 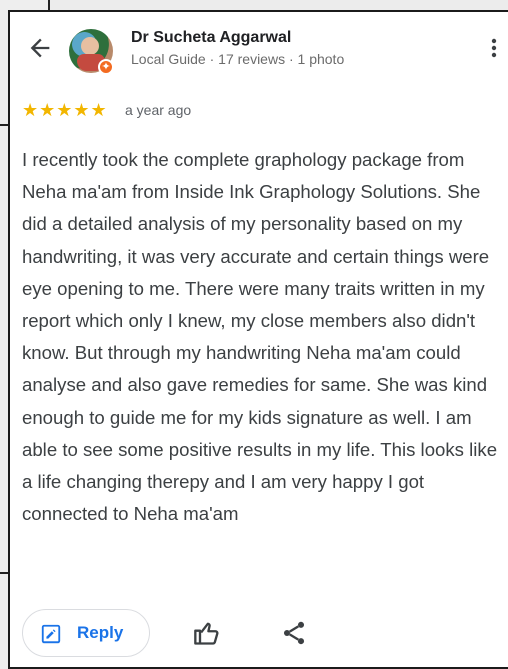 I want to click on avatar-face, so click(x=90, y=46).